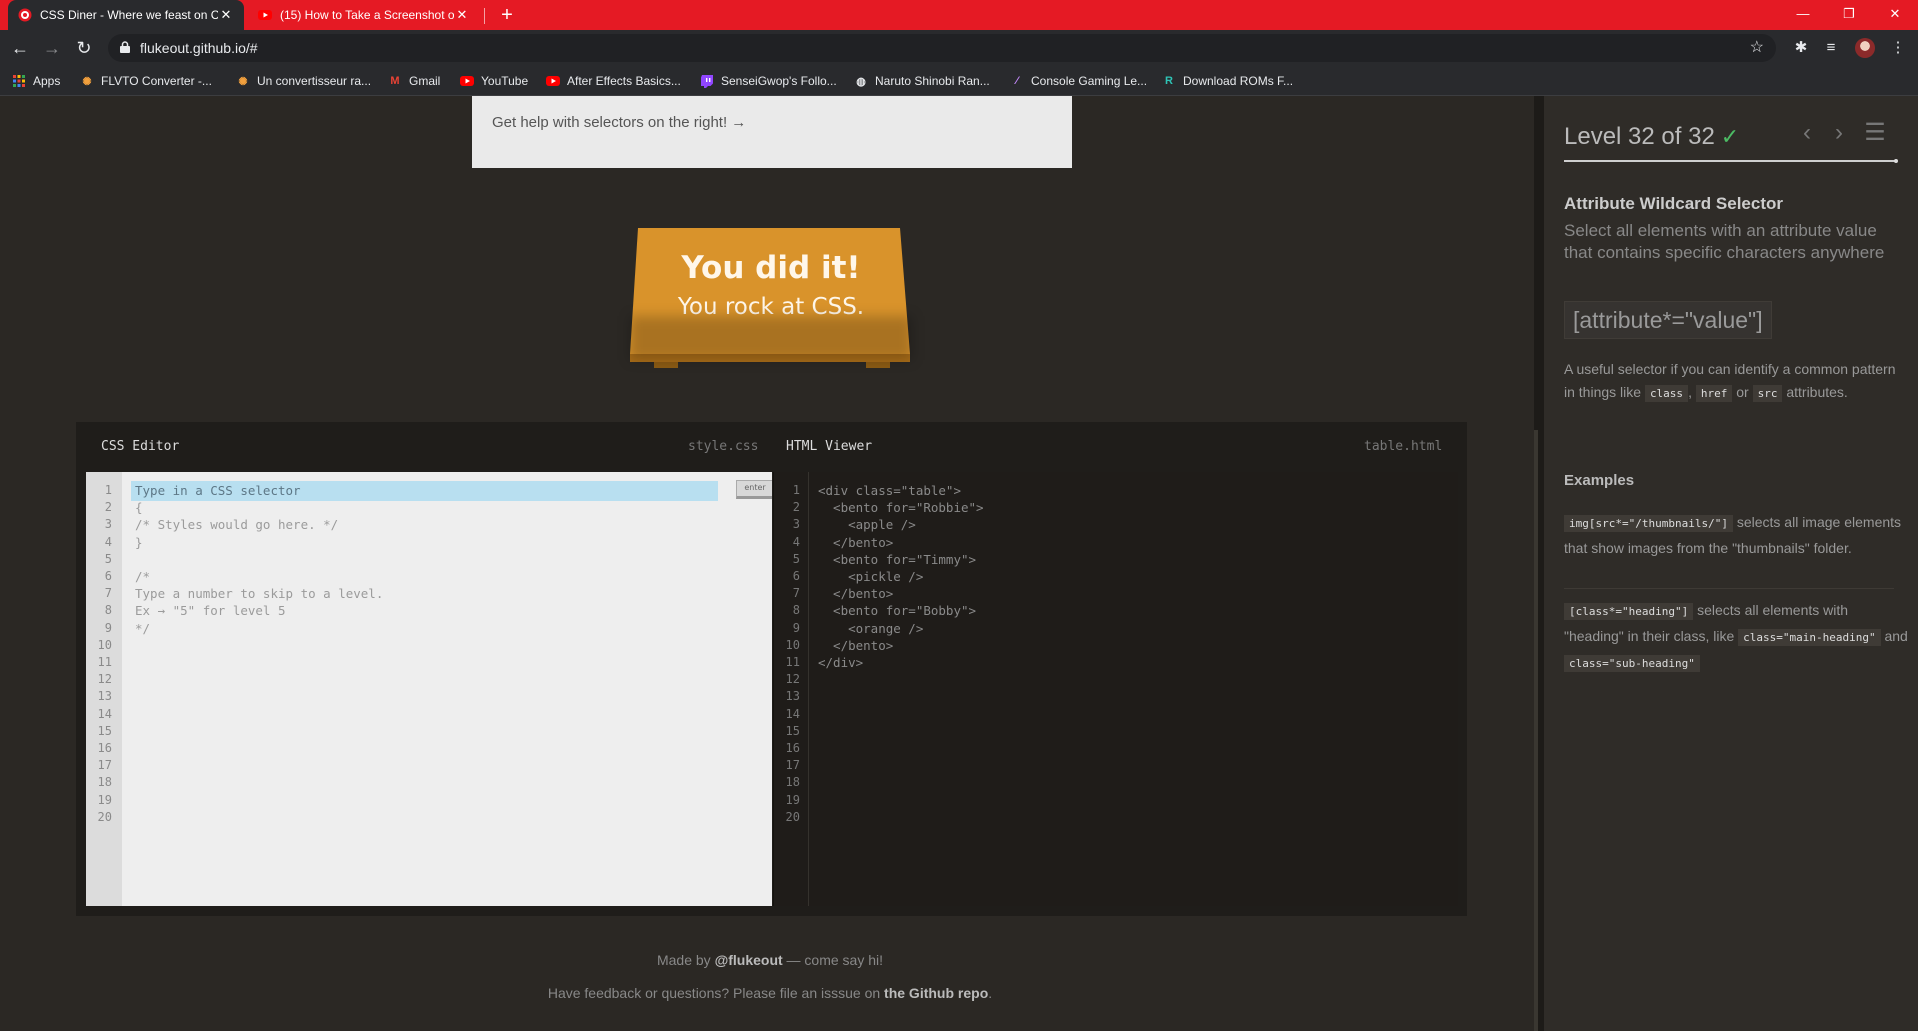  I want to click on css-line-number: 12, so click(104, 679).